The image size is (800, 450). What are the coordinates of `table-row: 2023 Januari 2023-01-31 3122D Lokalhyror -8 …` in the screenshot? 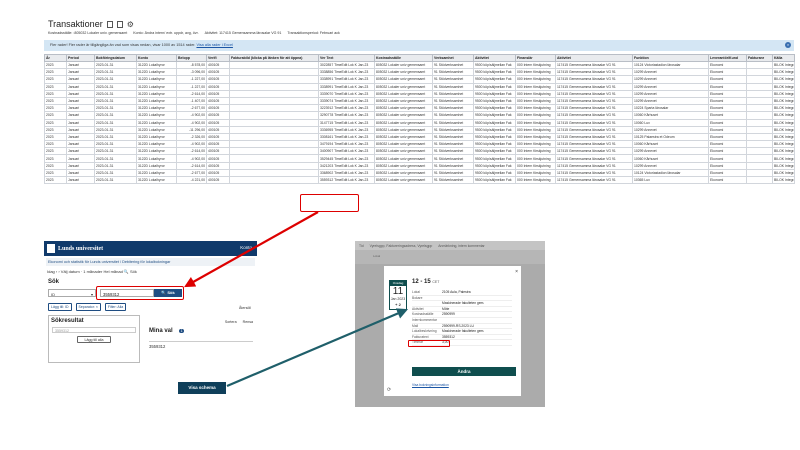 It's located at (419, 65).